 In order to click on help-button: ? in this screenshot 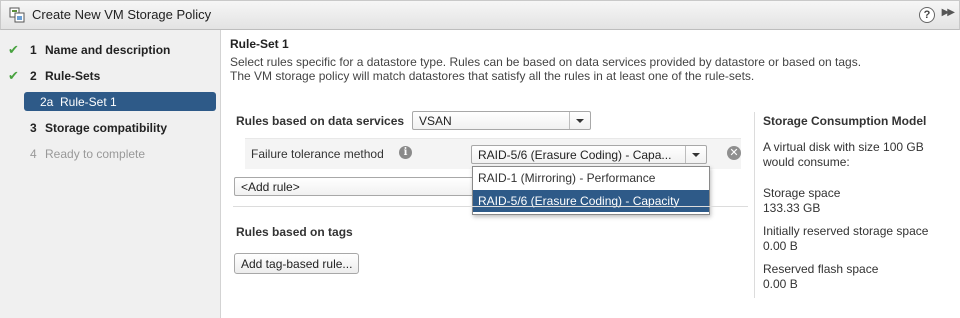, I will do `click(927, 15)`.